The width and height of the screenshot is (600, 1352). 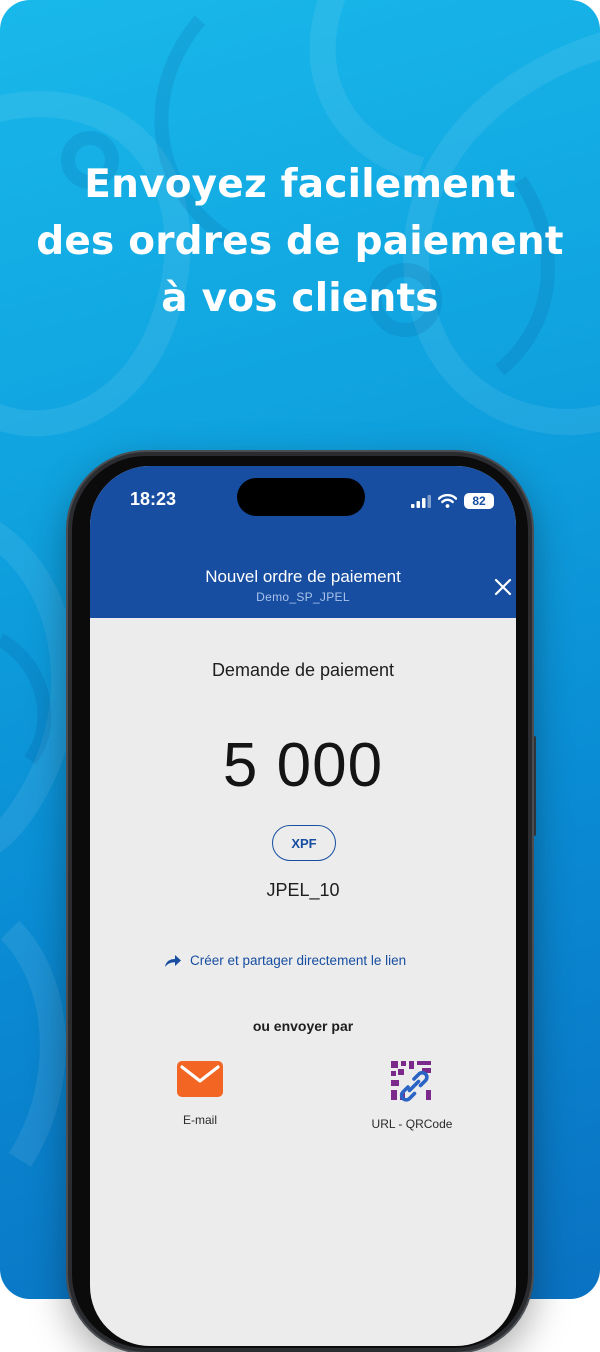 I want to click on qr-link-icon, so click(x=411, y=1081).